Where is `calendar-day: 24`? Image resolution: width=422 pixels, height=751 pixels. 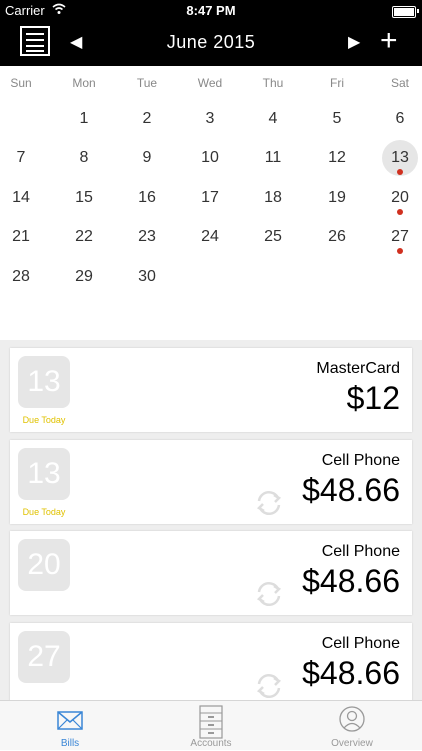 calendar-day: 24 is located at coordinates (210, 237).